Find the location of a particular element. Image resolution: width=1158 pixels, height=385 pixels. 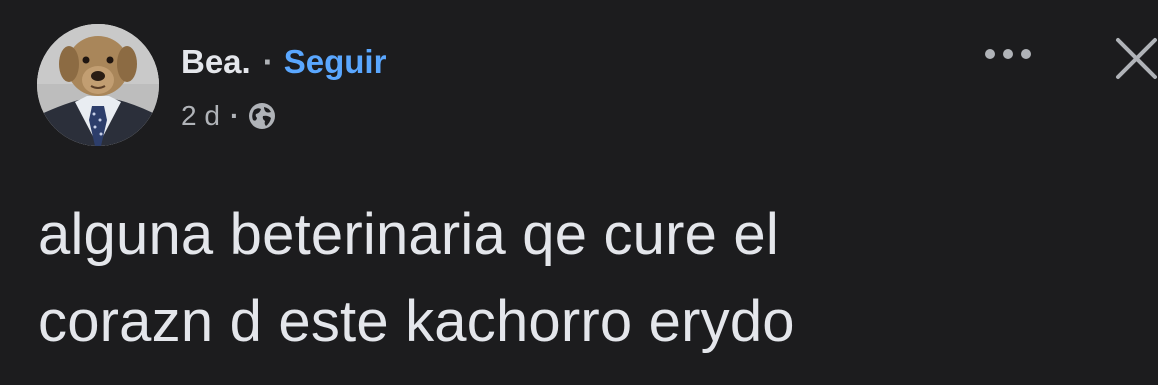

post-meta: 2 d · is located at coordinates (229, 116).